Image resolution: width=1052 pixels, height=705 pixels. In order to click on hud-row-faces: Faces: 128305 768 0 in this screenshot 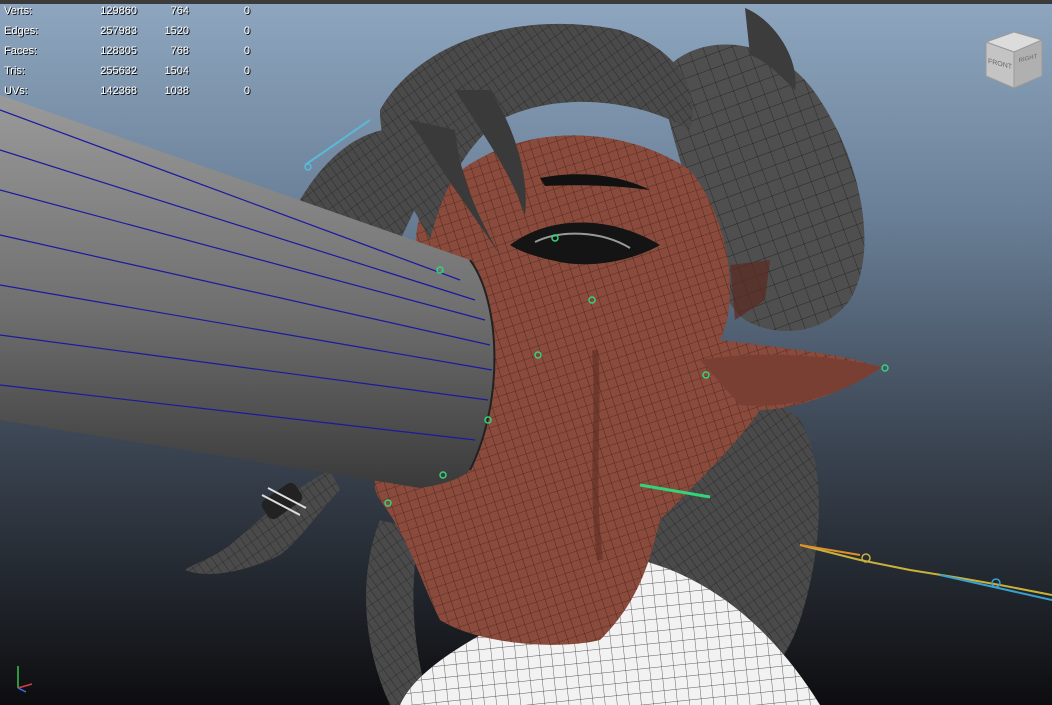, I will do `click(134, 53)`.